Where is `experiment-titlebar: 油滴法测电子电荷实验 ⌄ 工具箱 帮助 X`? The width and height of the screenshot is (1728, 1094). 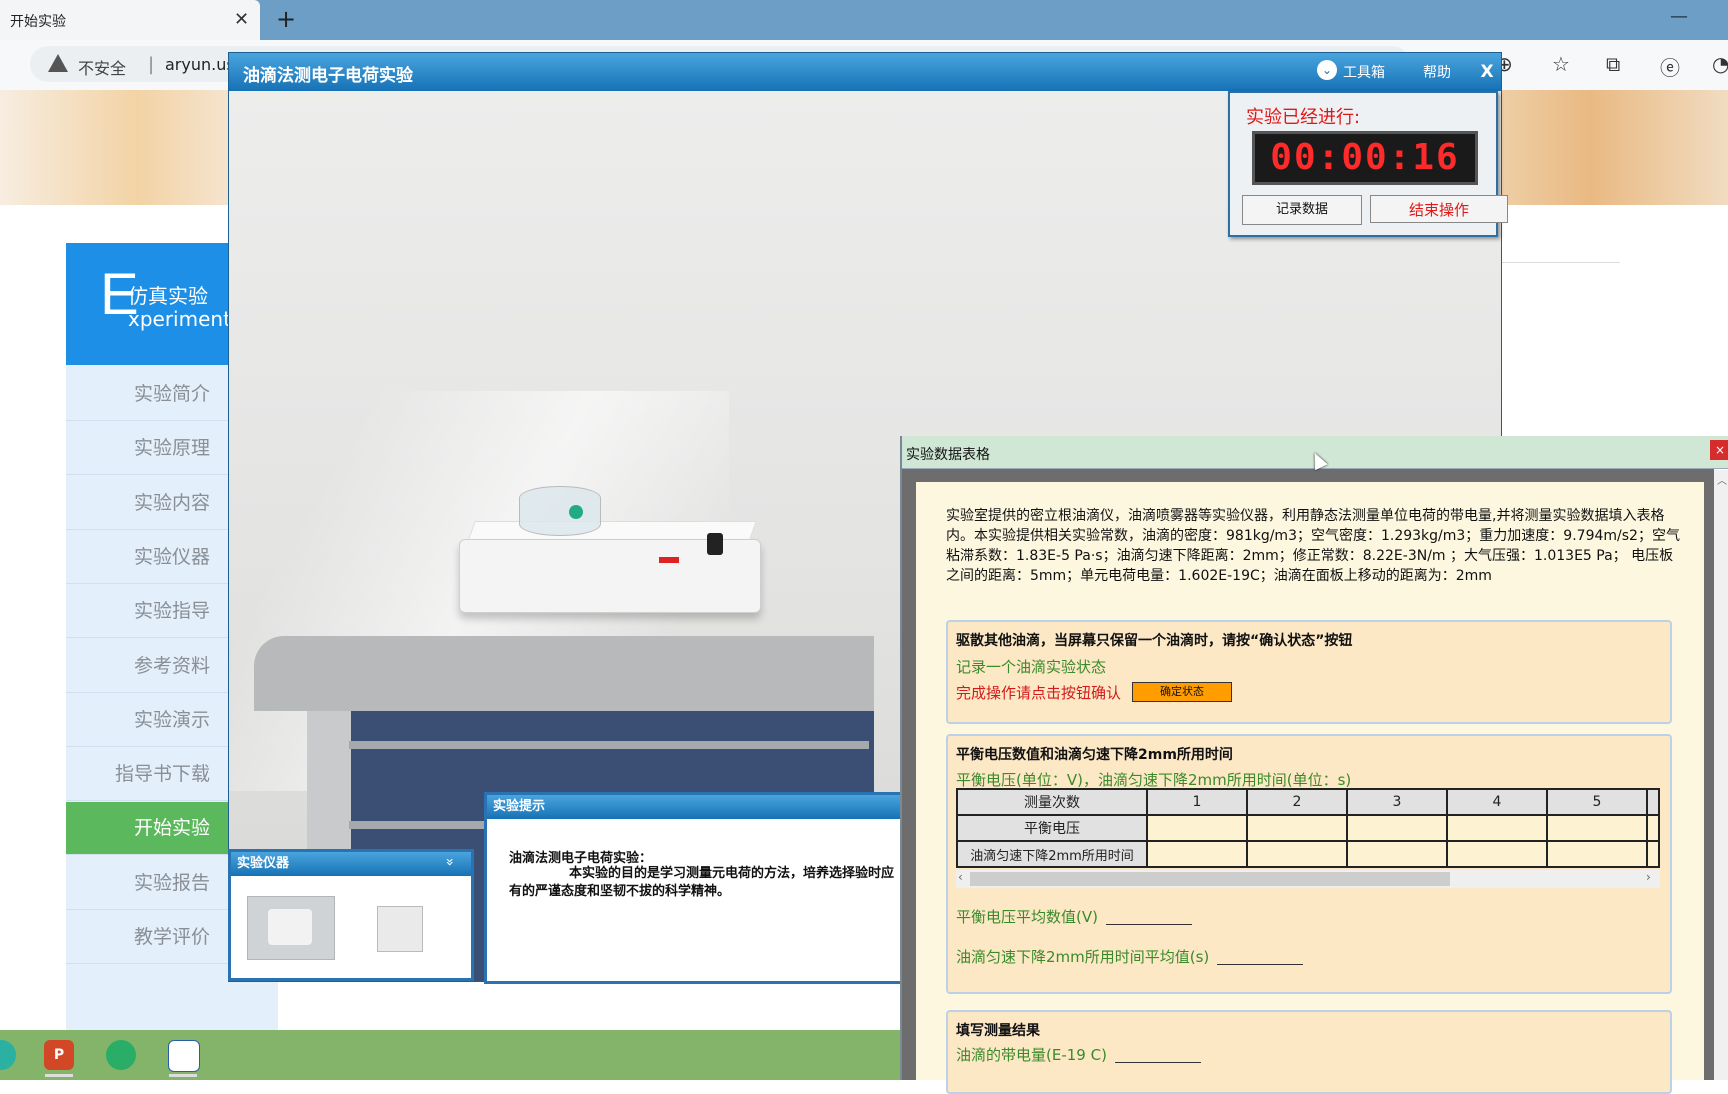
experiment-titlebar: 油滴法测电子电荷实验 ⌄ 工具箱 帮助 X is located at coordinates (865, 72).